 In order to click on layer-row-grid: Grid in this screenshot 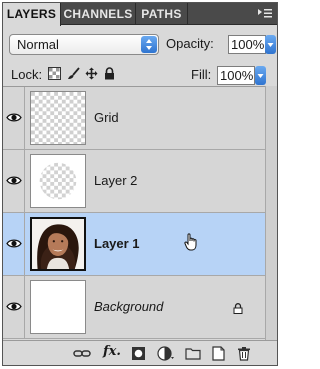, I will do `click(134, 118)`.